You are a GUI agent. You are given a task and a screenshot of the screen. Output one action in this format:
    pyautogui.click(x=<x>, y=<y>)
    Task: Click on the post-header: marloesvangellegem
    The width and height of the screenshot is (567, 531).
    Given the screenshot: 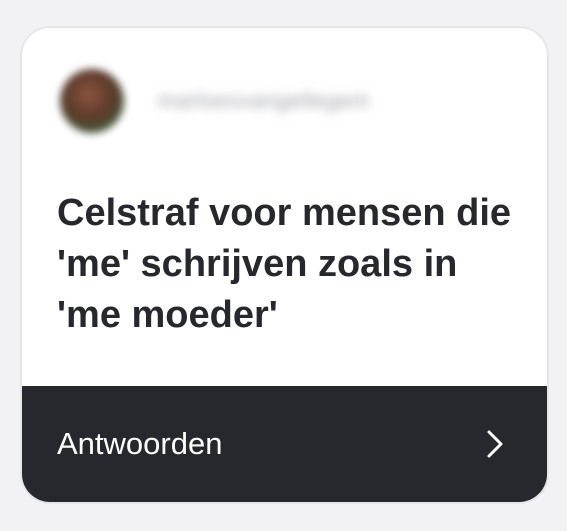 What is the action you would take?
    pyautogui.click(x=284, y=101)
    